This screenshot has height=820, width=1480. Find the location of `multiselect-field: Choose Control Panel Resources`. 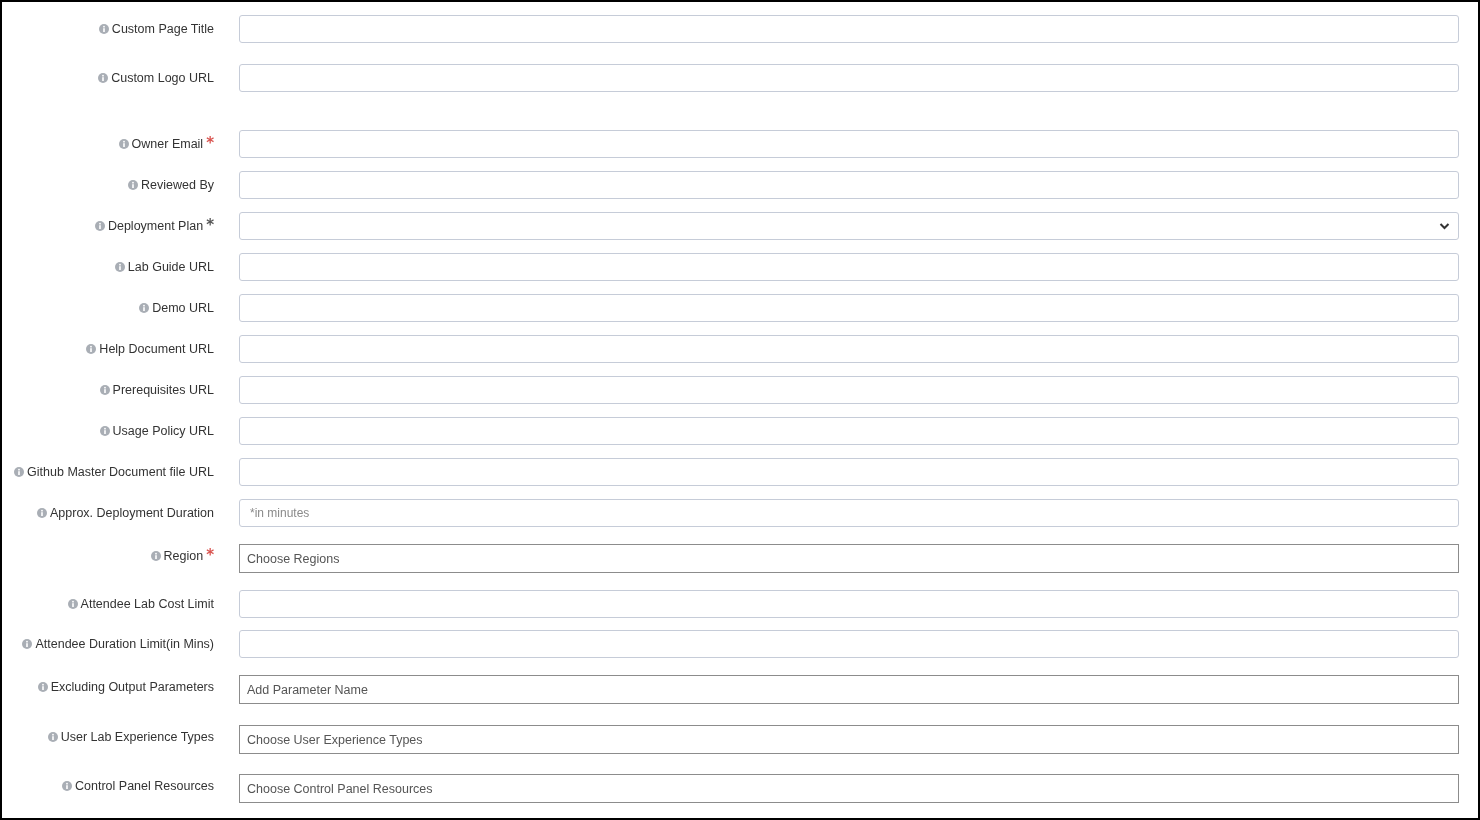

multiselect-field: Choose Control Panel Resources is located at coordinates (849, 788).